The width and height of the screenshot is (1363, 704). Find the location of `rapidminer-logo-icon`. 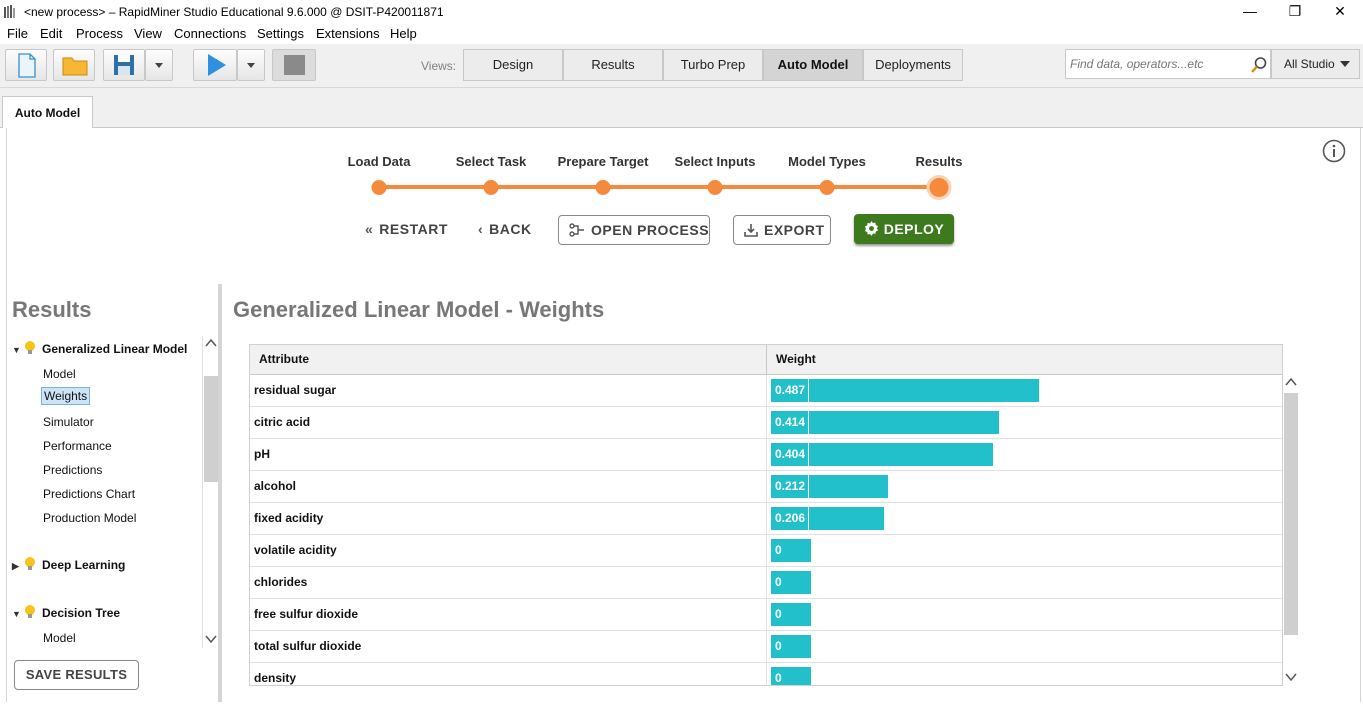

rapidminer-logo-icon is located at coordinates (9, 11).